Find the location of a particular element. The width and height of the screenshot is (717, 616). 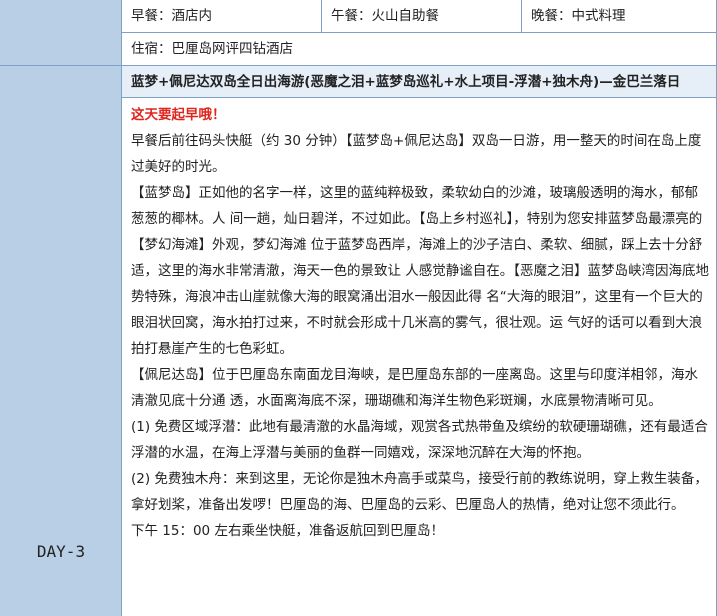

lunch-cell: 午餐：火山自助餐 is located at coordinates (422, 16).